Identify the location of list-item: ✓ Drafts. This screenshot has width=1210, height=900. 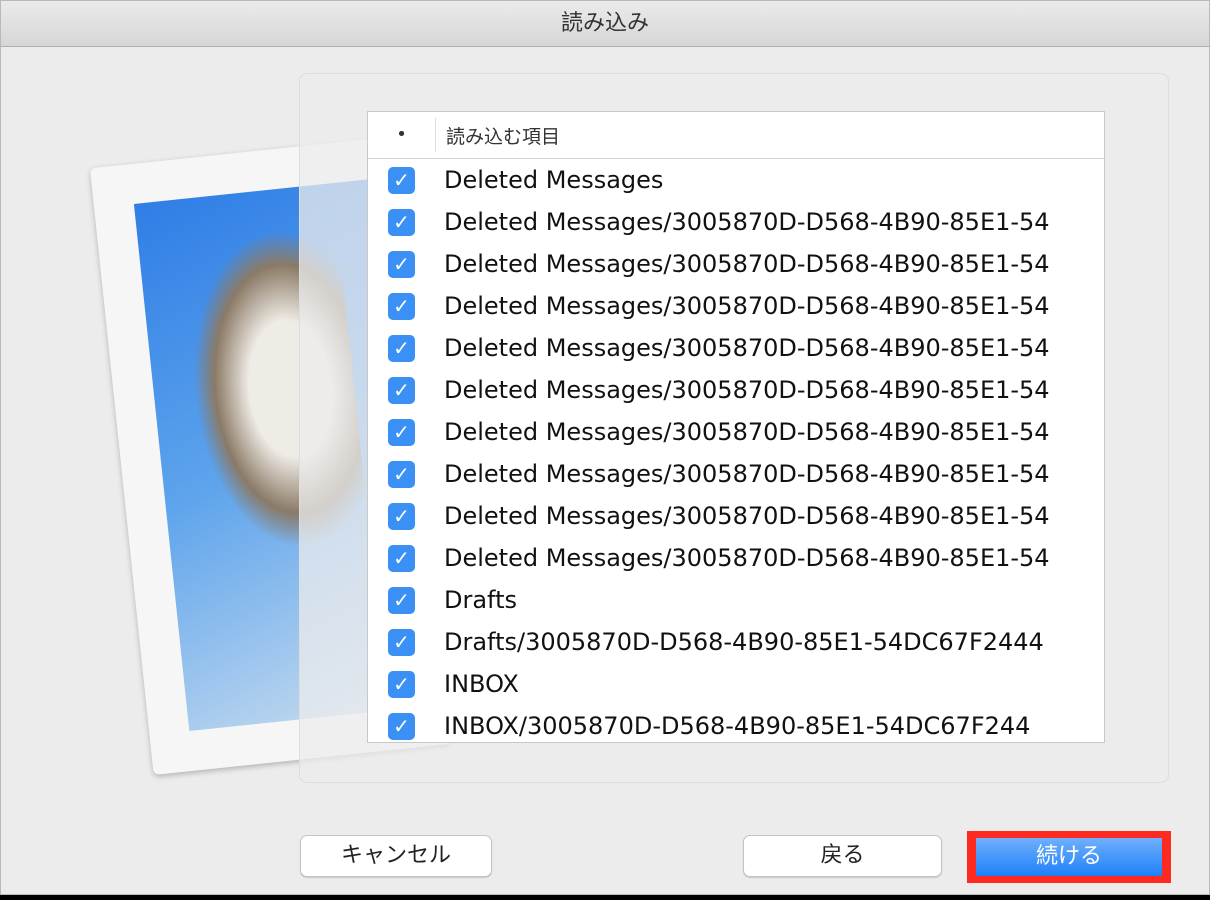
(736, 600).